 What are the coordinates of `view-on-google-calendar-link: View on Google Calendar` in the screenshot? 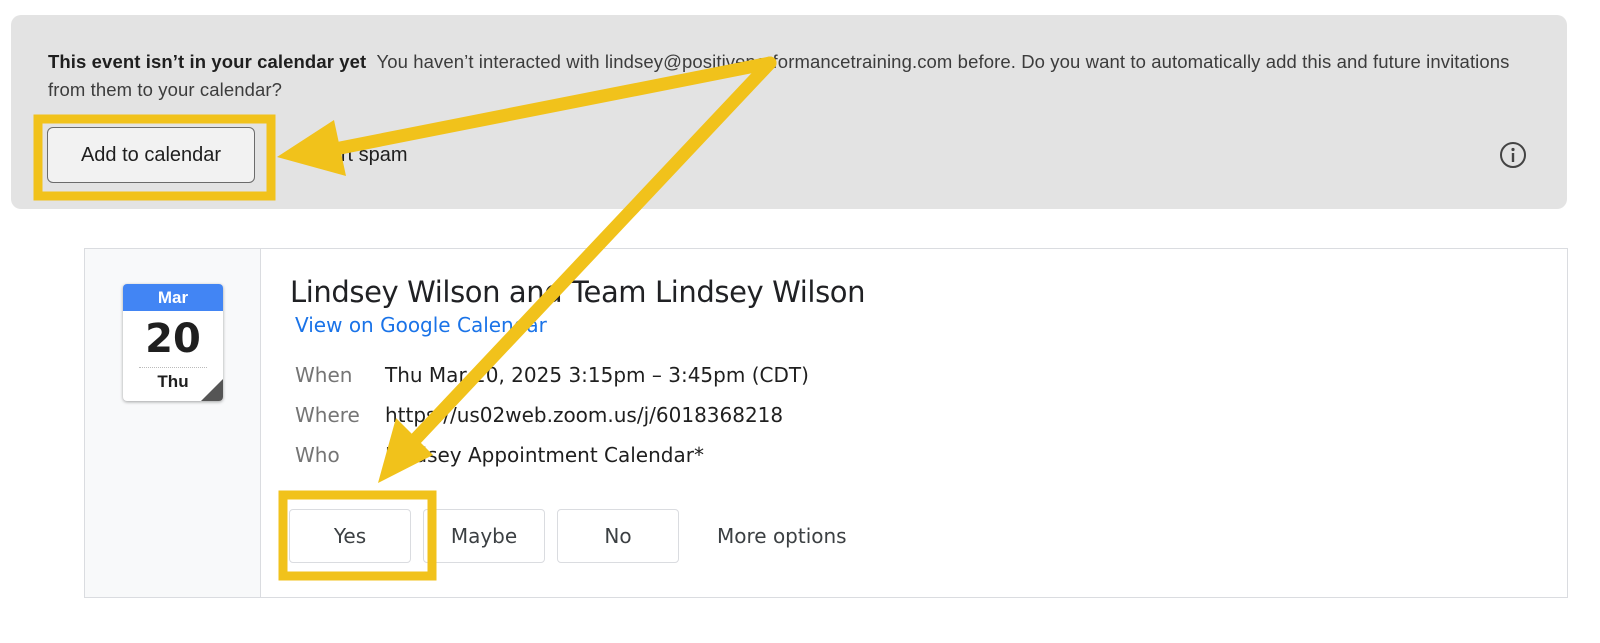 It's located at (421, 325).